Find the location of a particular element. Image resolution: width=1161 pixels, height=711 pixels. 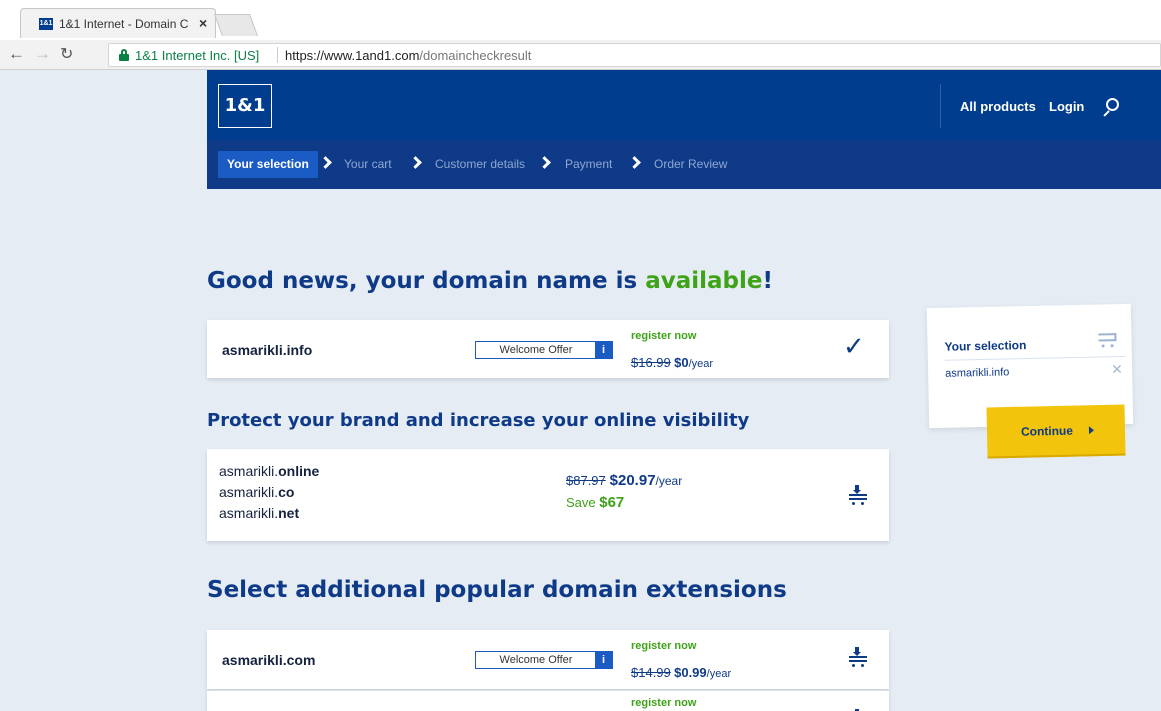

heading-suffix: ! is located at coordinates (767, 281).